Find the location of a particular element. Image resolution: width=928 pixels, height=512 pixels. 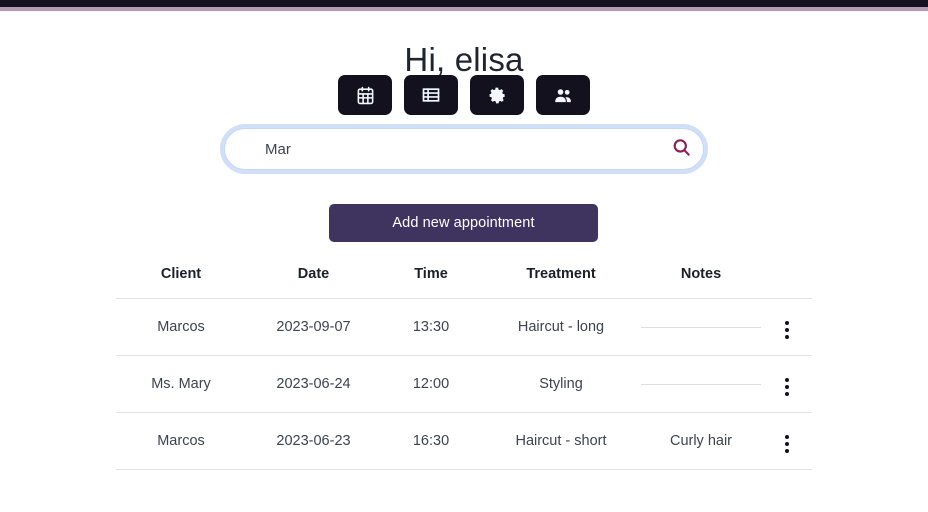

search-icon is located at coordinates (681, 149).